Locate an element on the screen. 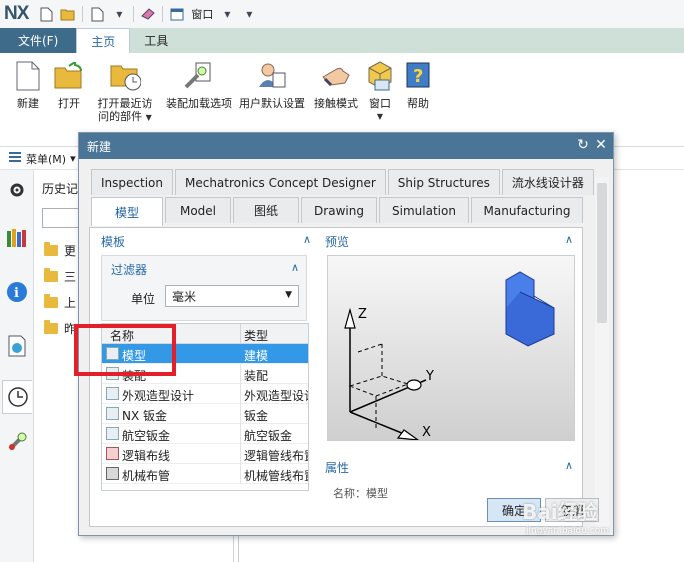 The height and width of the screenshot is (562, 684). highlight-box is located at coordinates (125, 350).